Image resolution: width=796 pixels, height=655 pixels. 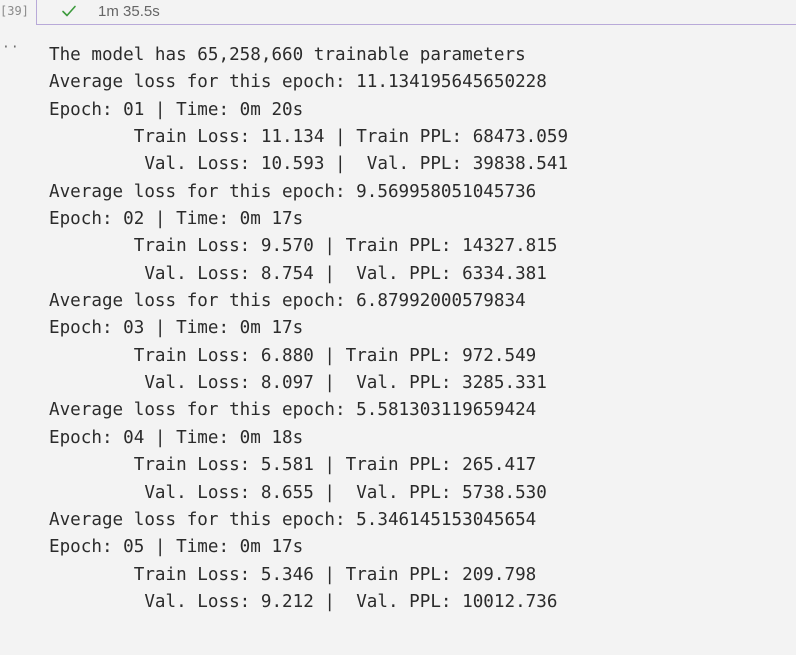 What do you see at coordinates (176, 328) in the screenshot?
I see `output-line: Epoch: 03 | Time: 0m 17s` at bounding box center [176, 328].